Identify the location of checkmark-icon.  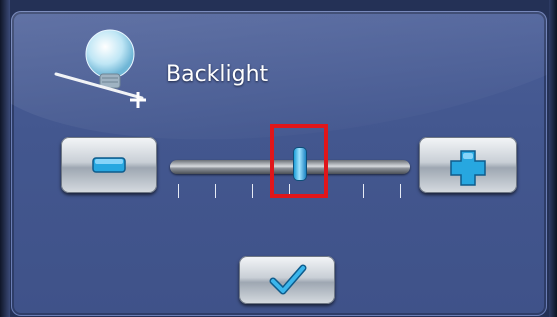
(288, 279).